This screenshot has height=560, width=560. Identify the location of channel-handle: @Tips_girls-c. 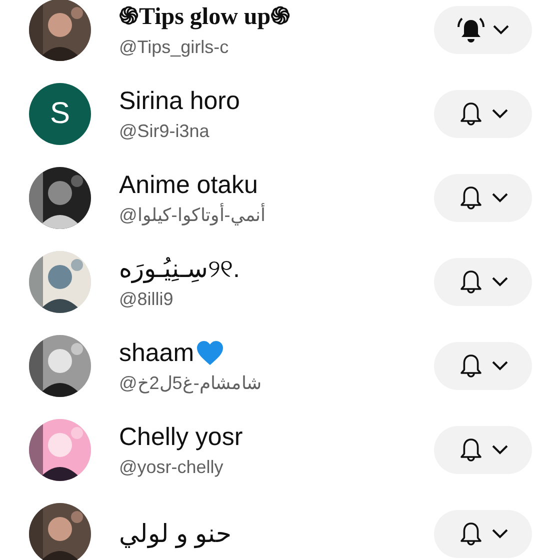
(174, 47).